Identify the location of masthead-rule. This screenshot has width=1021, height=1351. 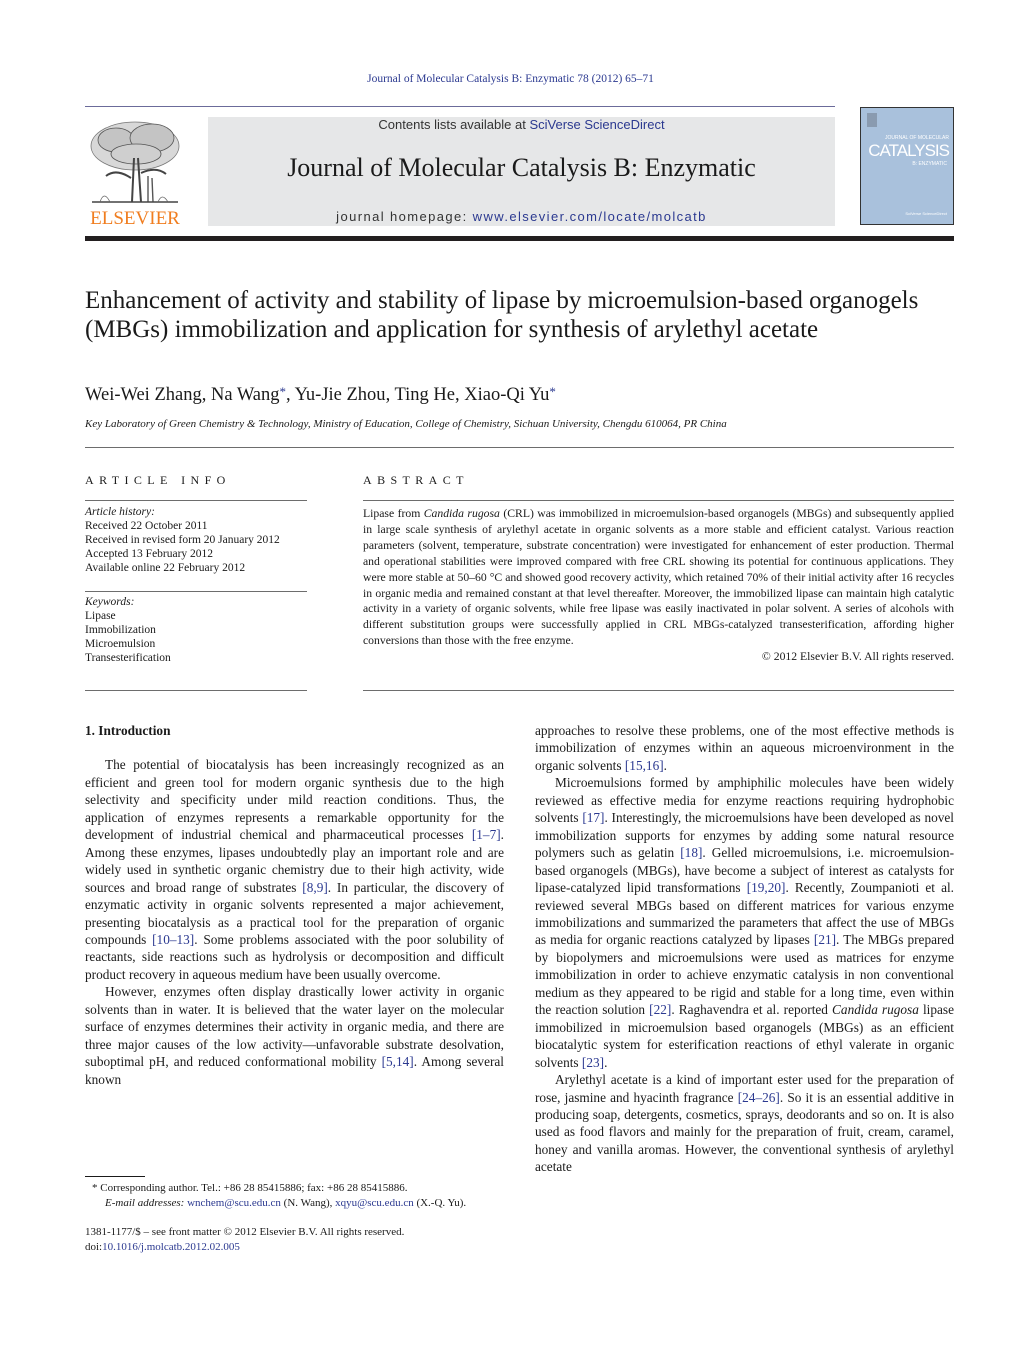
(519, 238).